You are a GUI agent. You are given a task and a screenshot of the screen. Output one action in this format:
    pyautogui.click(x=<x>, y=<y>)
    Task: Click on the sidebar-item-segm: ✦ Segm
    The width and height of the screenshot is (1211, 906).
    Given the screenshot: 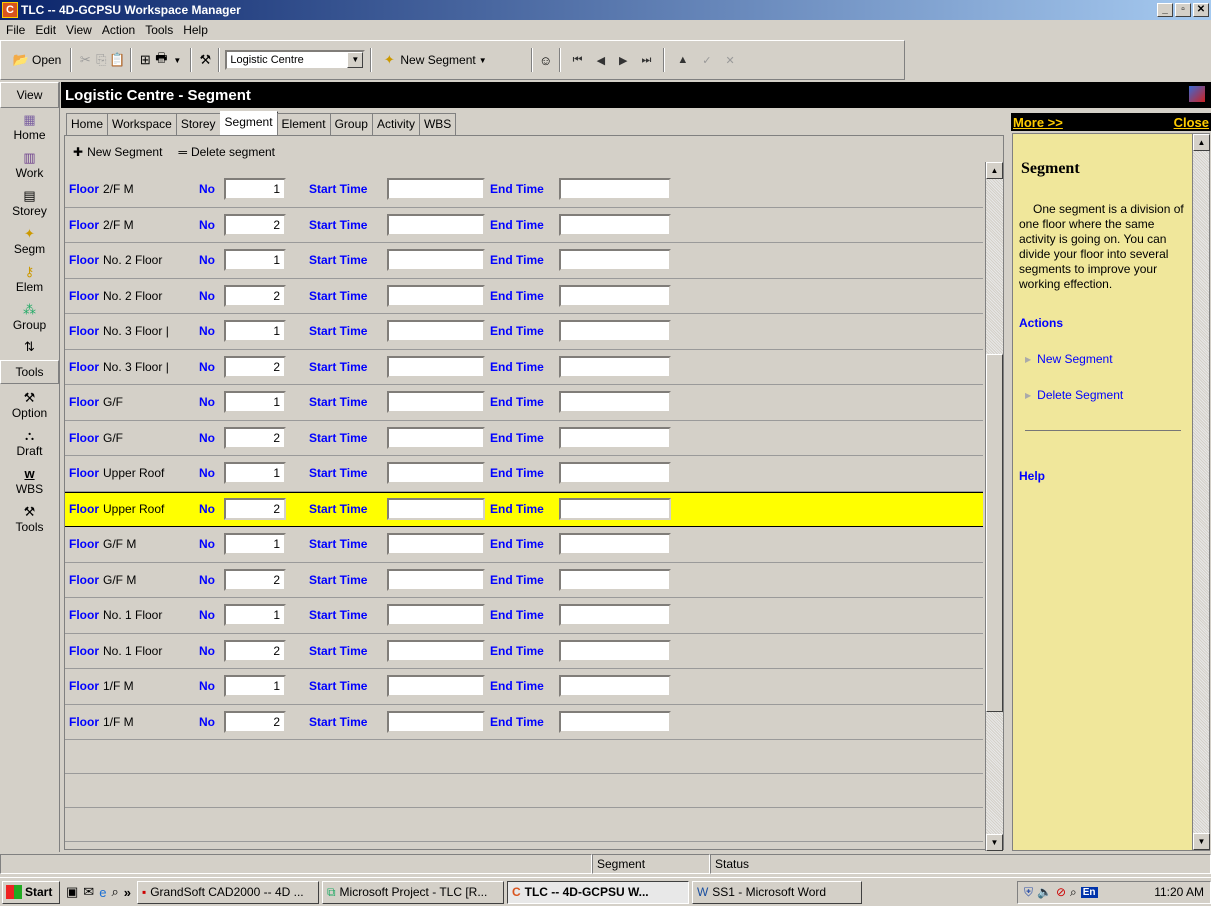 What is the action you would take?
    pyautogui.click(x=29, y=241)
    